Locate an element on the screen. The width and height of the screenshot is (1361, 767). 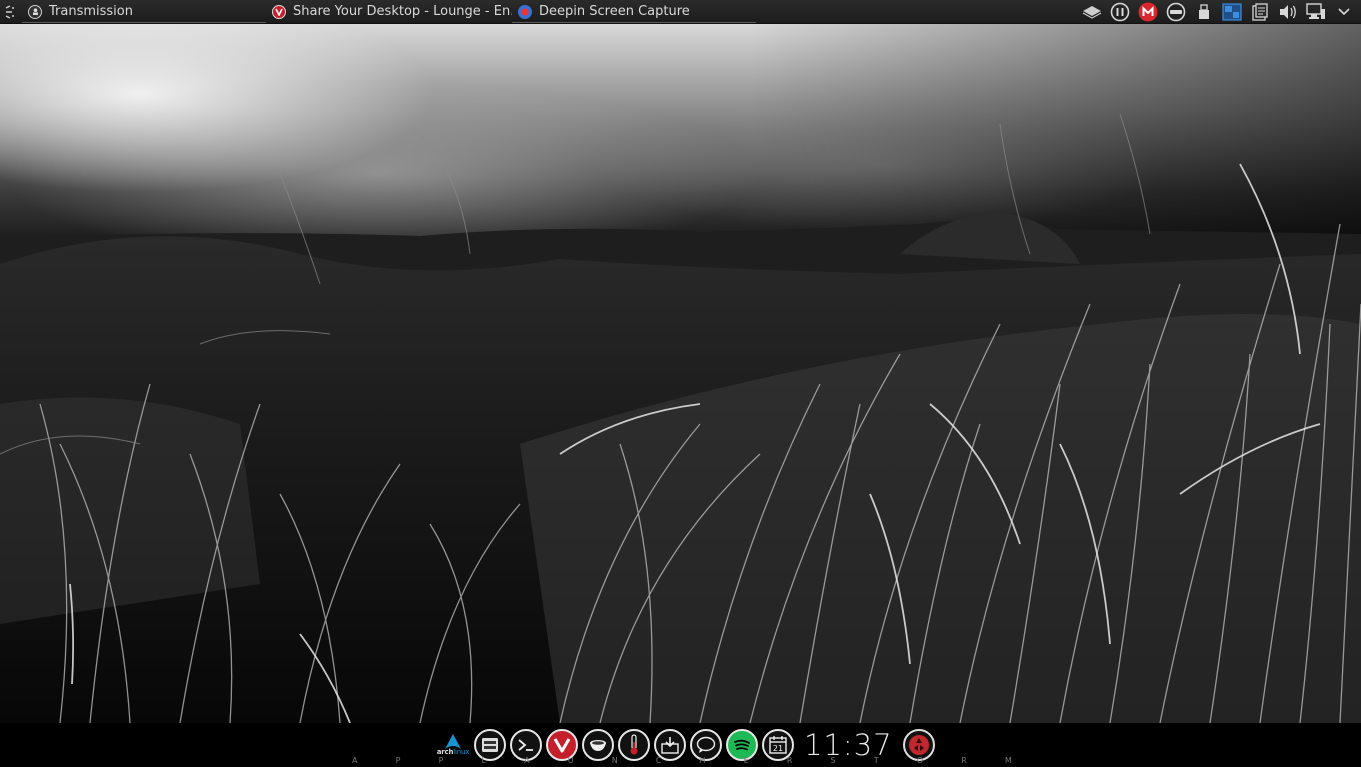
task-transmission: Transmission is located at coordinates (144, 12).